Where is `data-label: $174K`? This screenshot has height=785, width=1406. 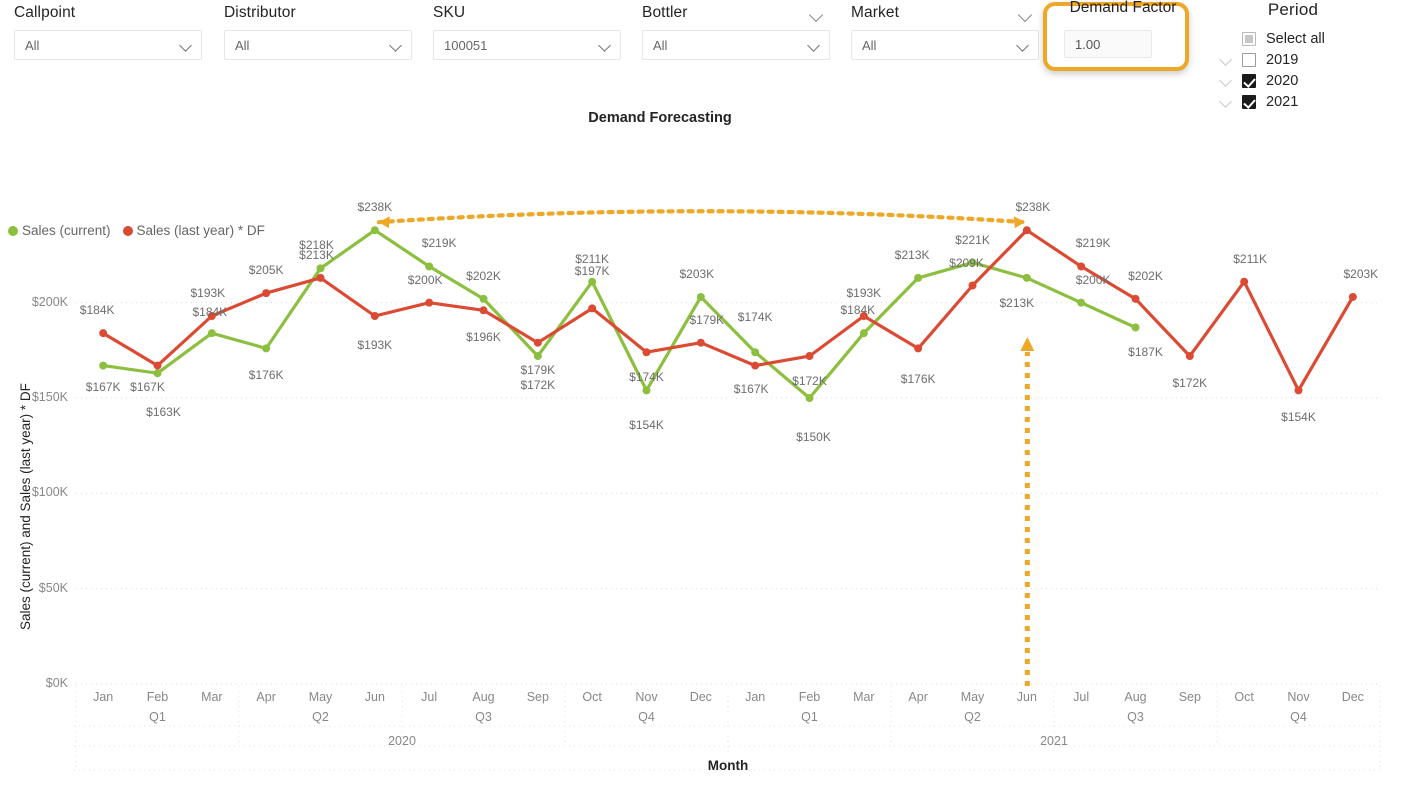 data-label: $174K is located at coordinates (646, 377).